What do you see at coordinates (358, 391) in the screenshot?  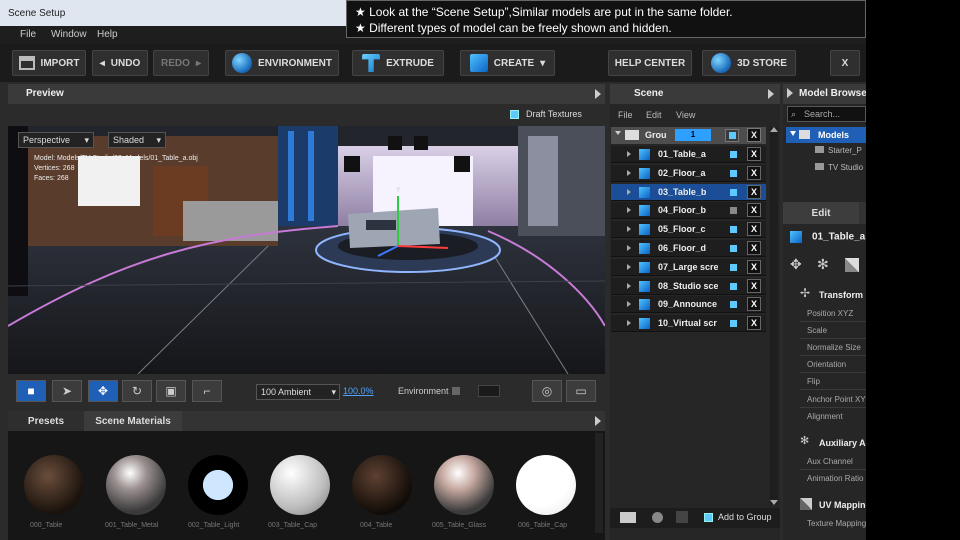 I see `ambient-percent: 100.0%` at bounding box center [358, 391].